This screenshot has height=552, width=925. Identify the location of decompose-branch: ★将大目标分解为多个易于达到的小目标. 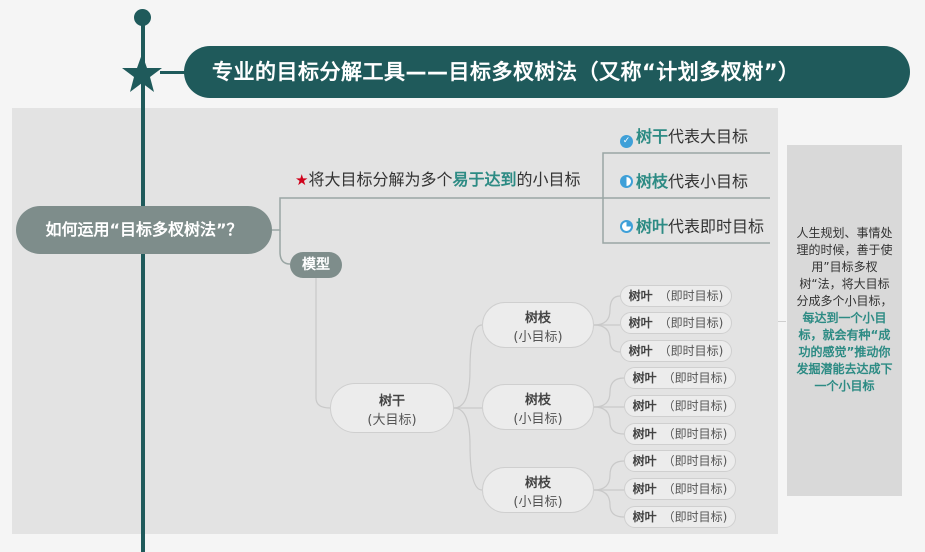
(438, 178).